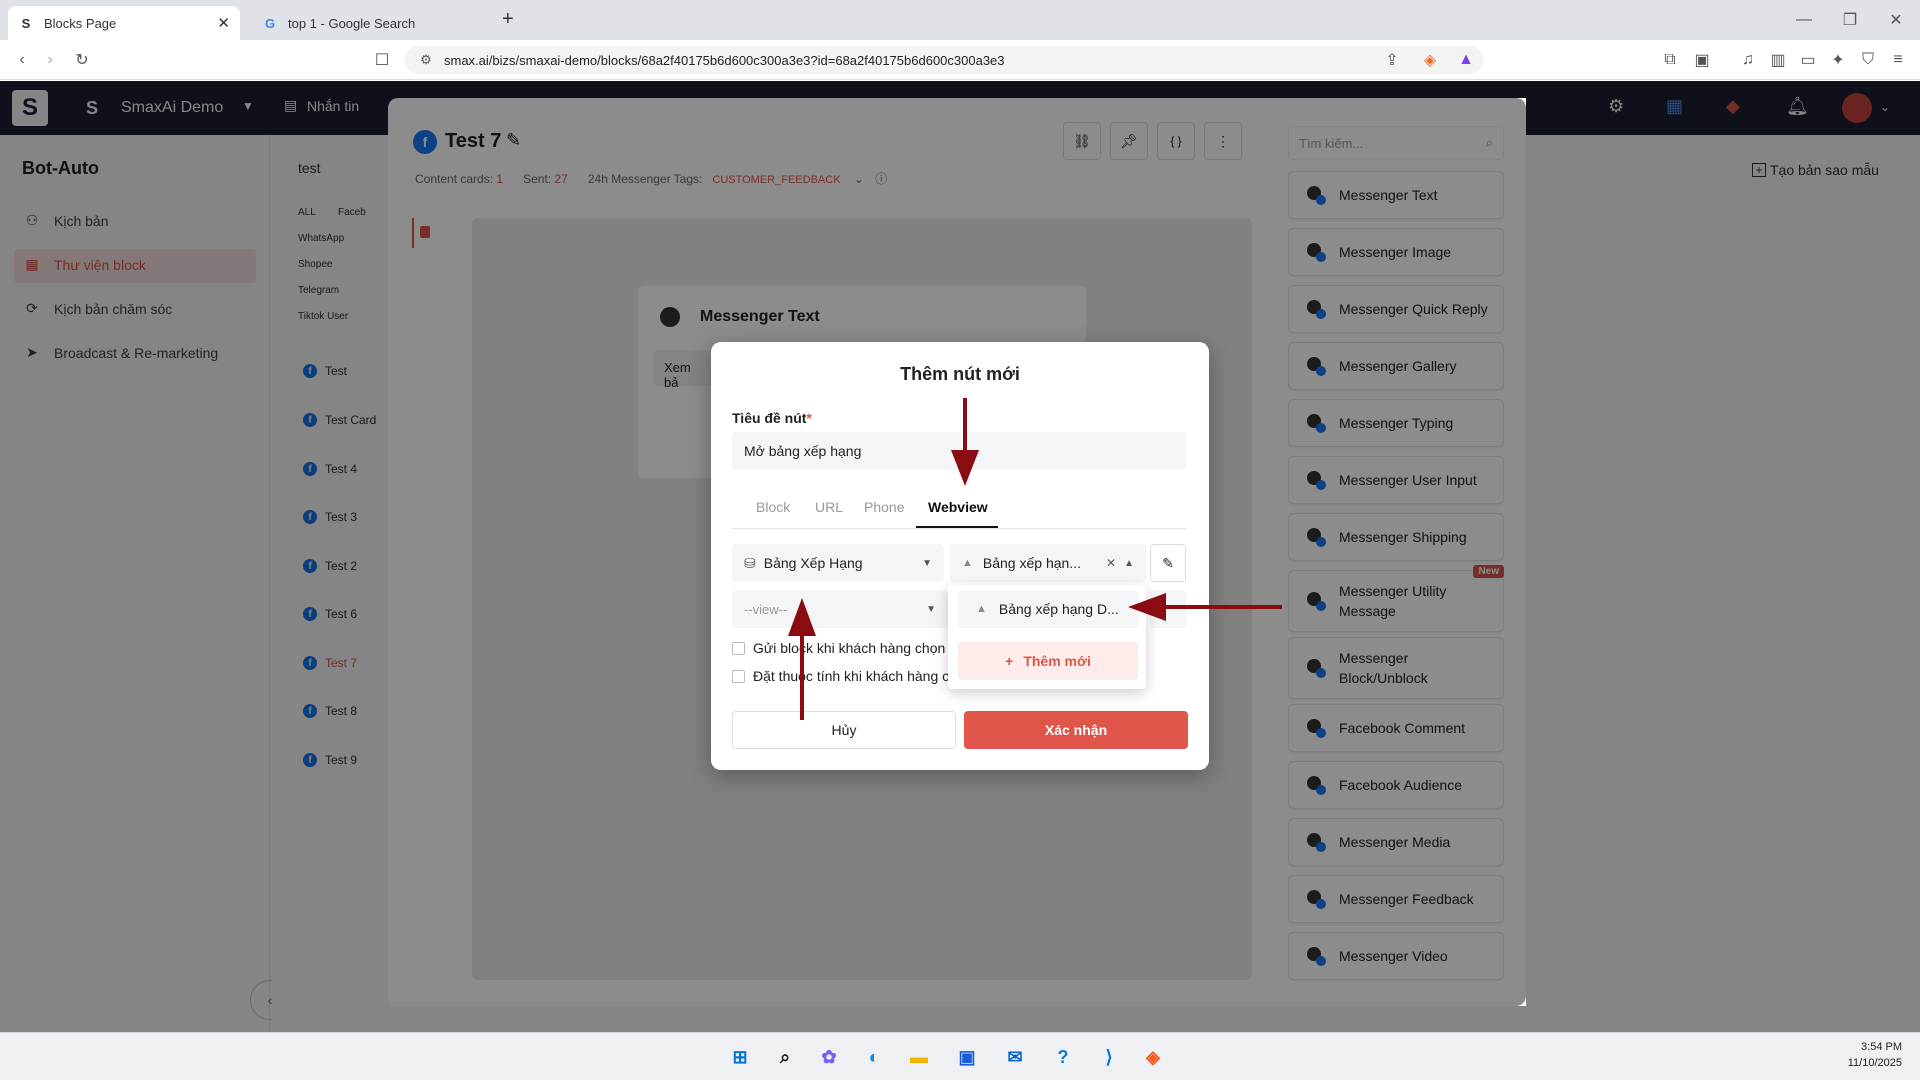 This screenshot has width=1920, height=1080. What do you see at coordinates (1466, 60) in the screenshot?
I see `brave-rewards-icon: ▲` at bounding box center [1466, 60].